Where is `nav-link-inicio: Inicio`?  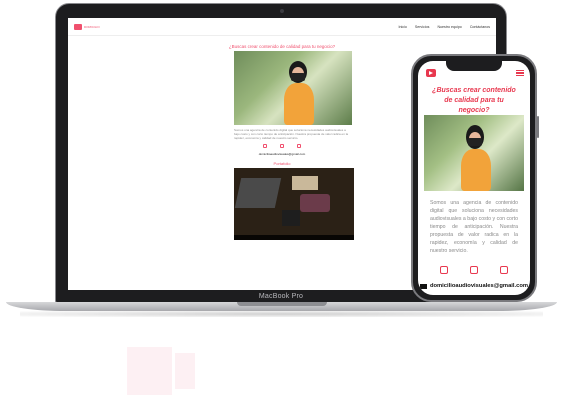 nav-link-inicio: Inicio is located at coordinates (402, 27).